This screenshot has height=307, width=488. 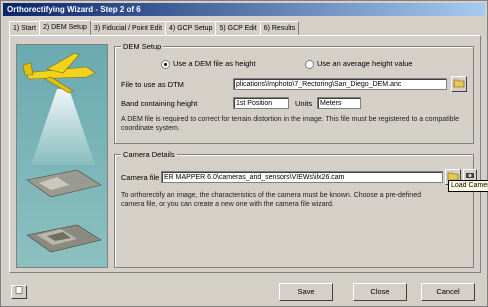 I want to click on cancel-button: Cancel, so click(x=448, y=292).